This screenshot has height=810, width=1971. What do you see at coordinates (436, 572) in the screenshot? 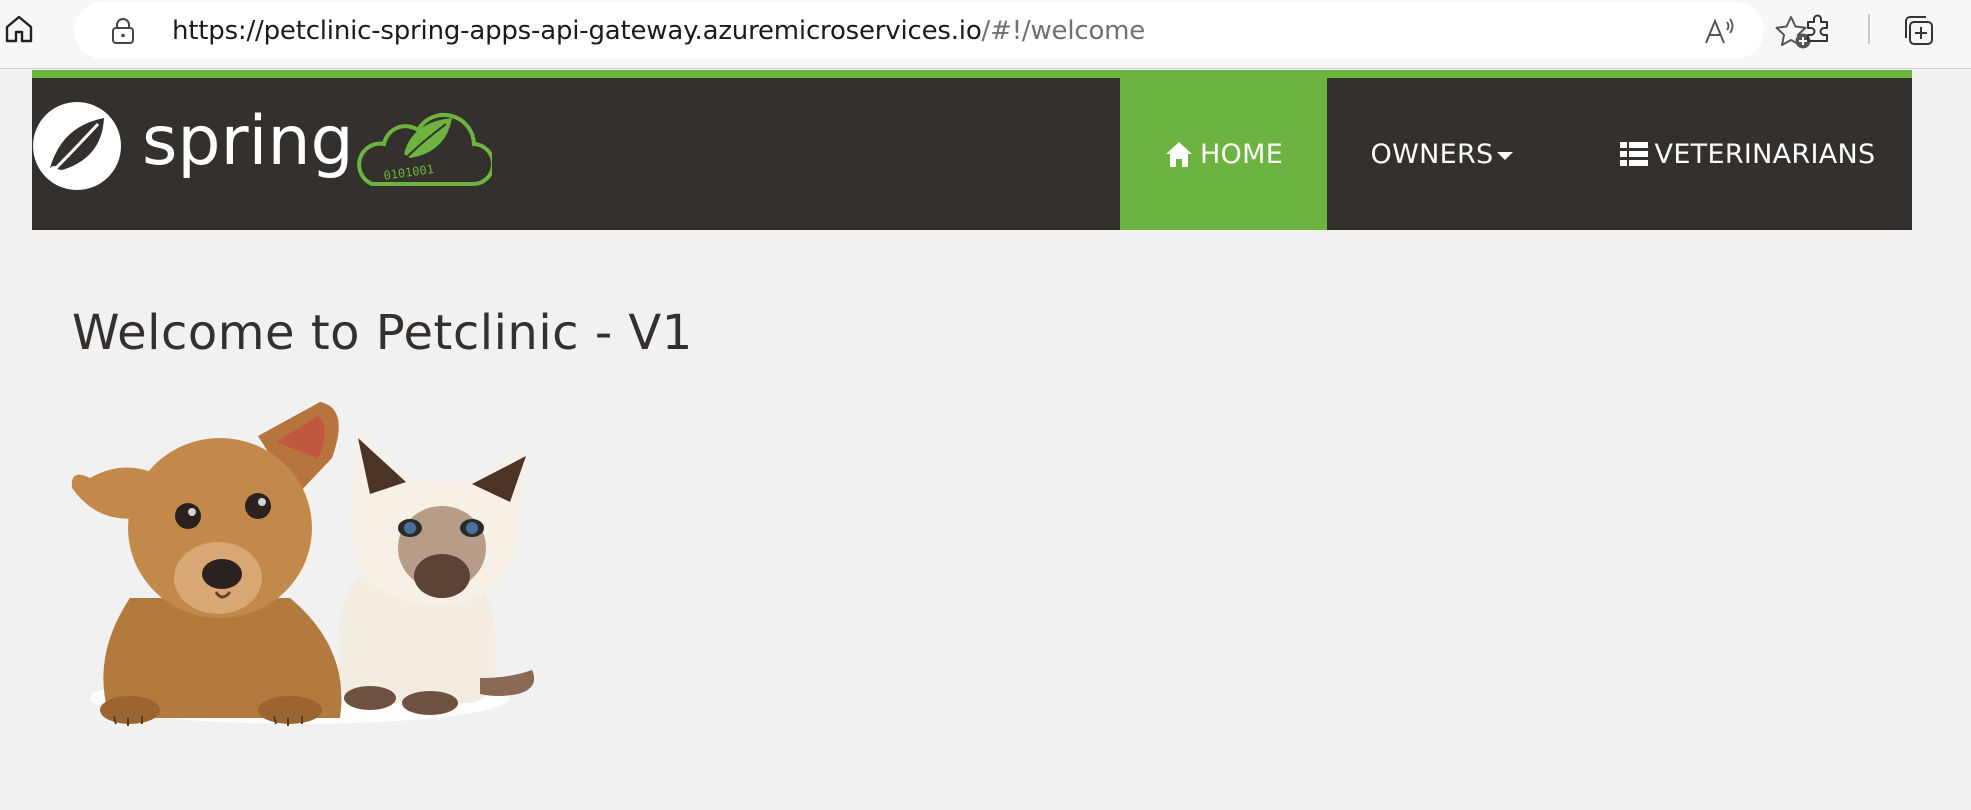
I see `kitten-figure` at bounding box center [436, 572].